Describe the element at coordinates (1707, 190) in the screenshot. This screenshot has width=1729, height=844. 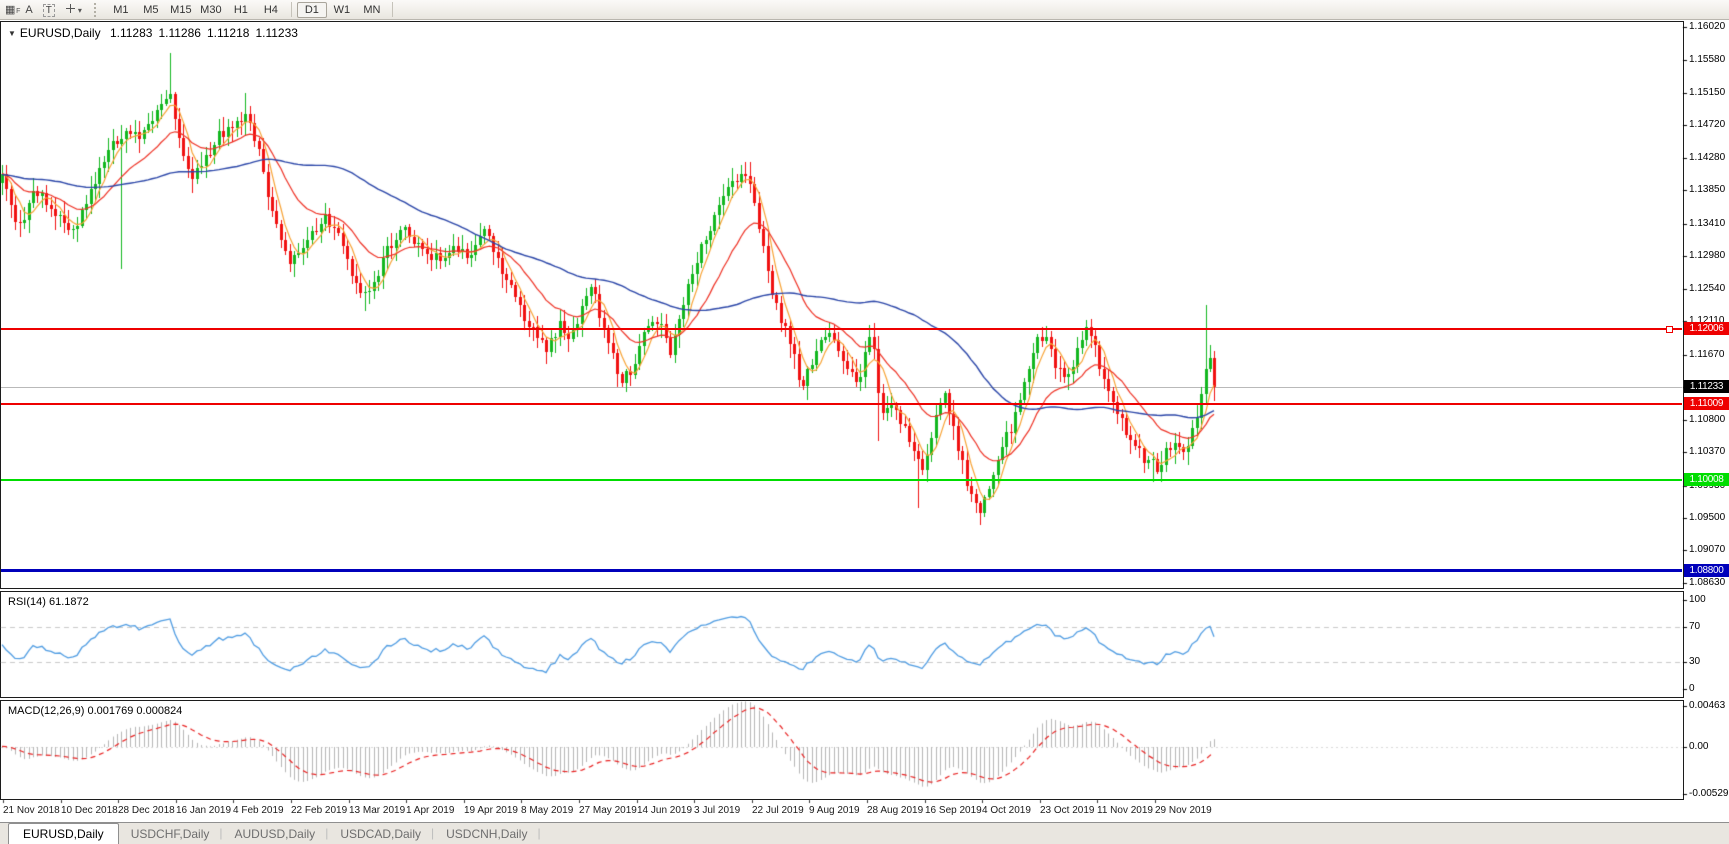
I see `price-axis-label: 1.13850` at that location.